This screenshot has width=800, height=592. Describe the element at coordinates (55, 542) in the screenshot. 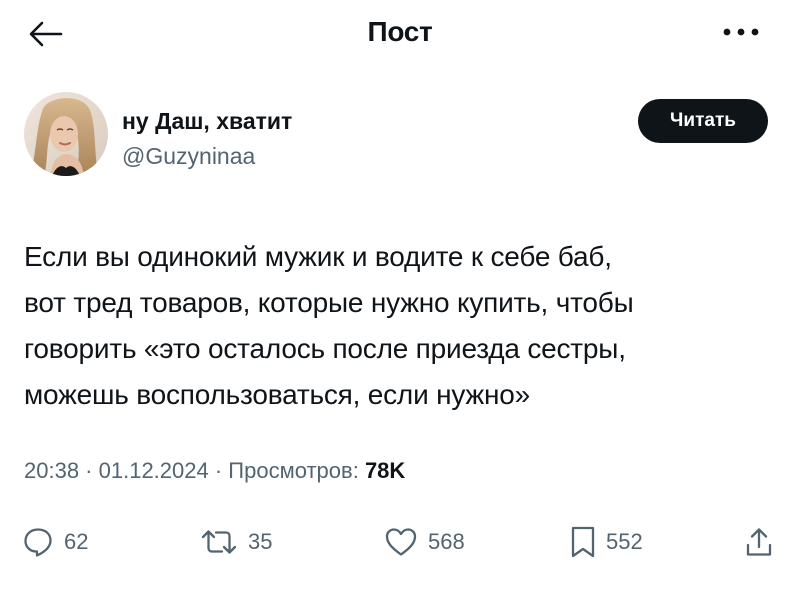

I see `reply-button: 62` at that location.